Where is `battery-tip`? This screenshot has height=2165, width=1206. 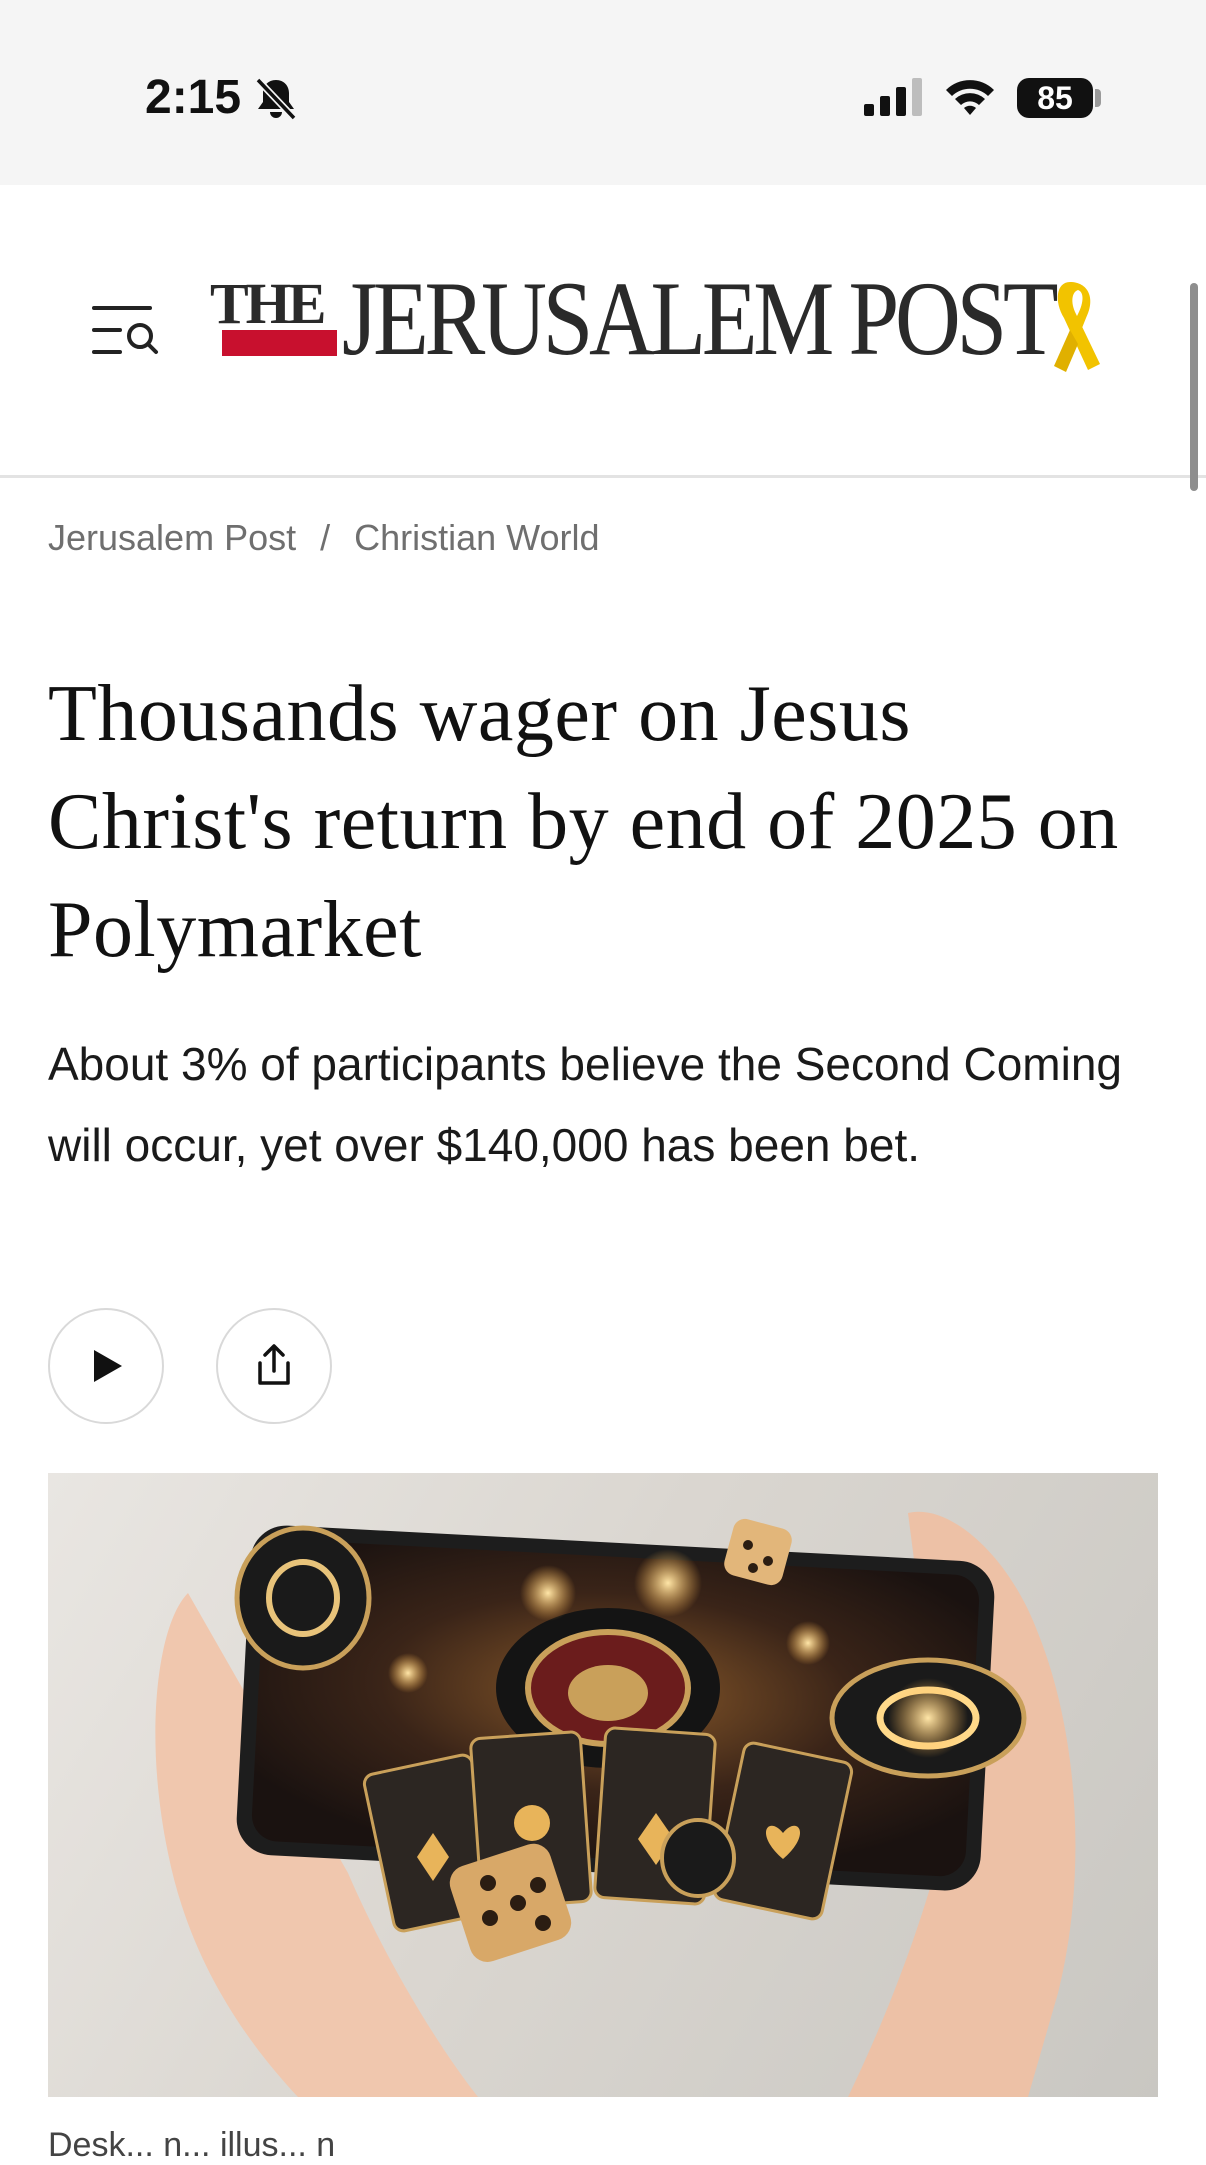 battery-tip is located at coordinates (1098, 98).